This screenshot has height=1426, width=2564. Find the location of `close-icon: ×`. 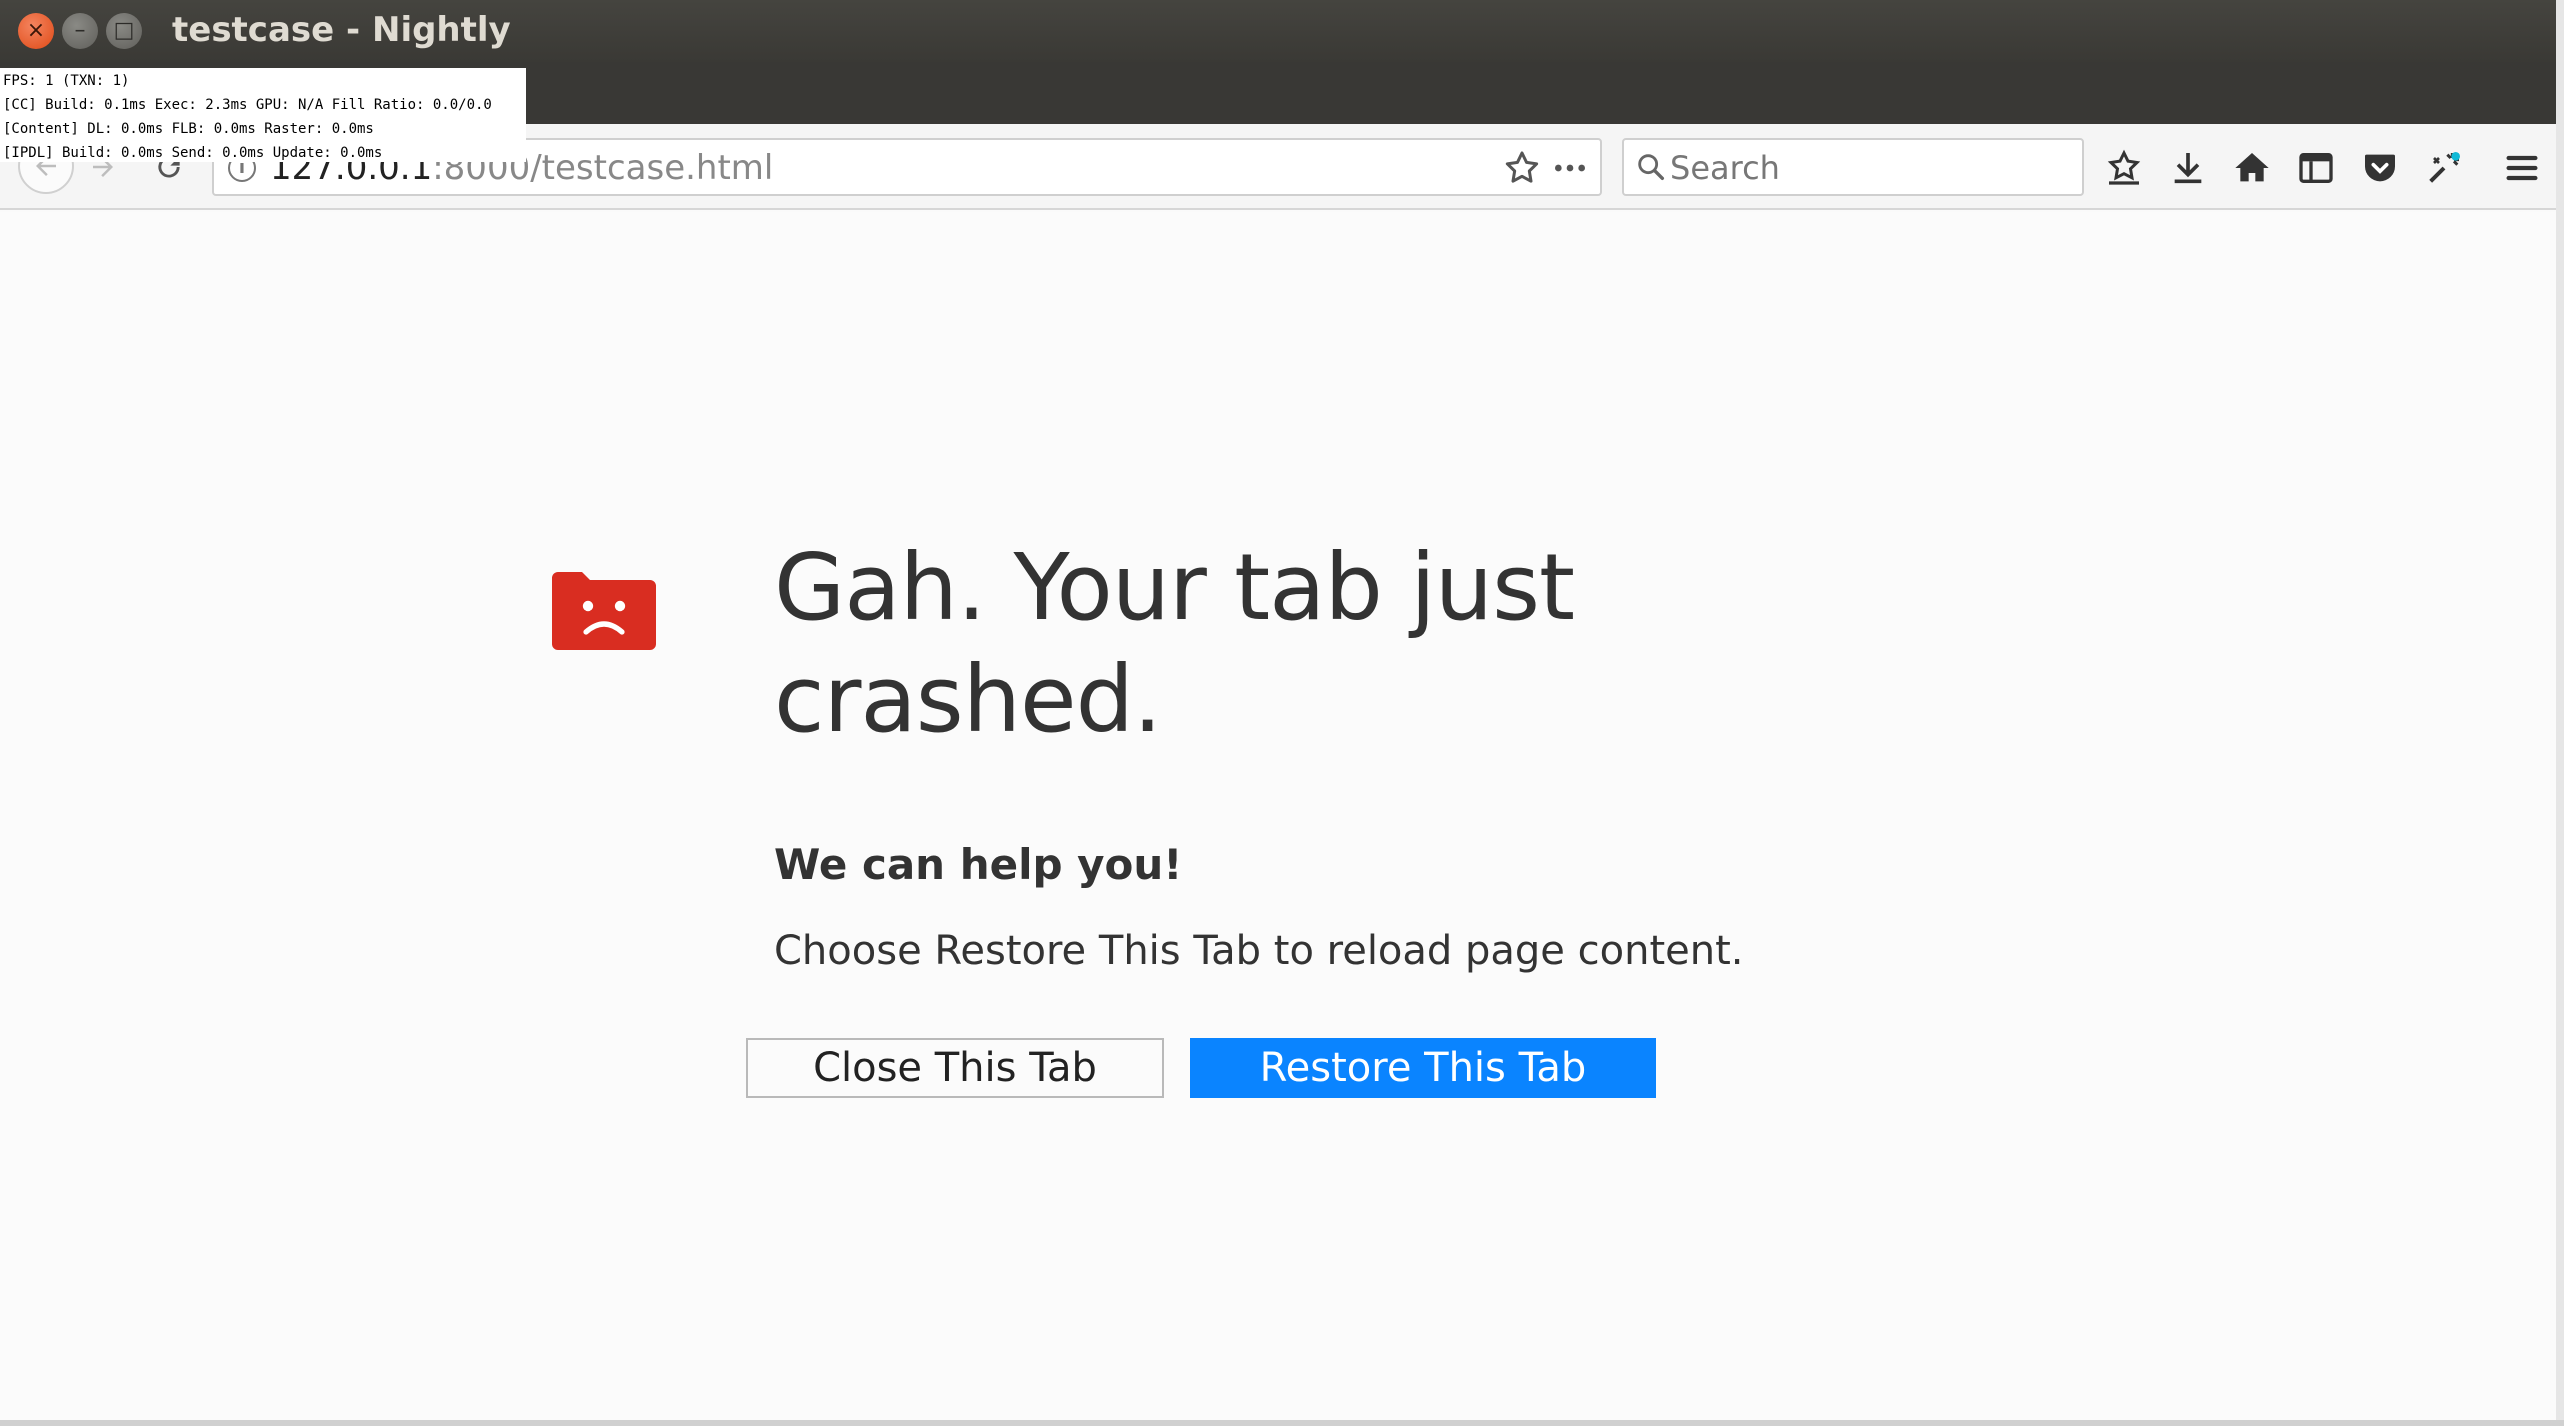

close-icon: × is located at coordinates (36, 30).